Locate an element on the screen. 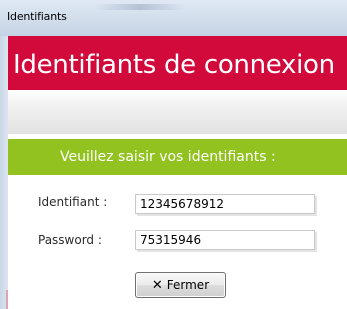 The height and width of the screenshot is (309, 347). titlebar-glare is located at coordinates (140, 7).